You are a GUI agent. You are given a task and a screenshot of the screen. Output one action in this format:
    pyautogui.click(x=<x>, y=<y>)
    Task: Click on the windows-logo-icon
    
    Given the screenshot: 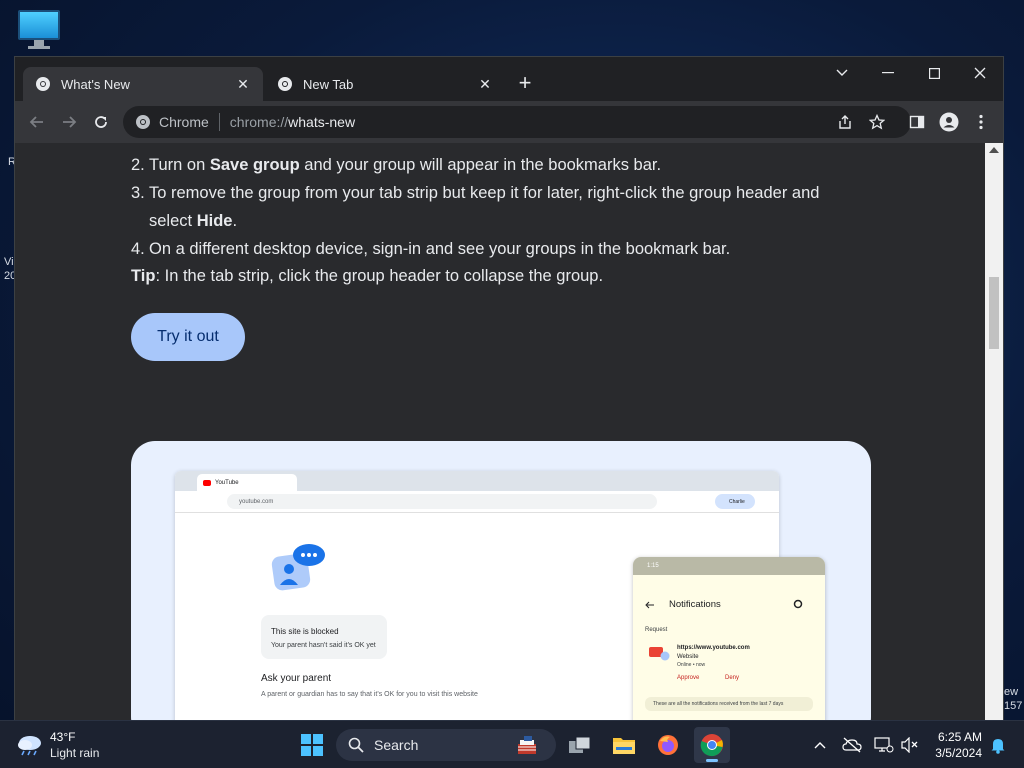 What is the action you would take?
    pyautogui.click(x=312, y=745)
    